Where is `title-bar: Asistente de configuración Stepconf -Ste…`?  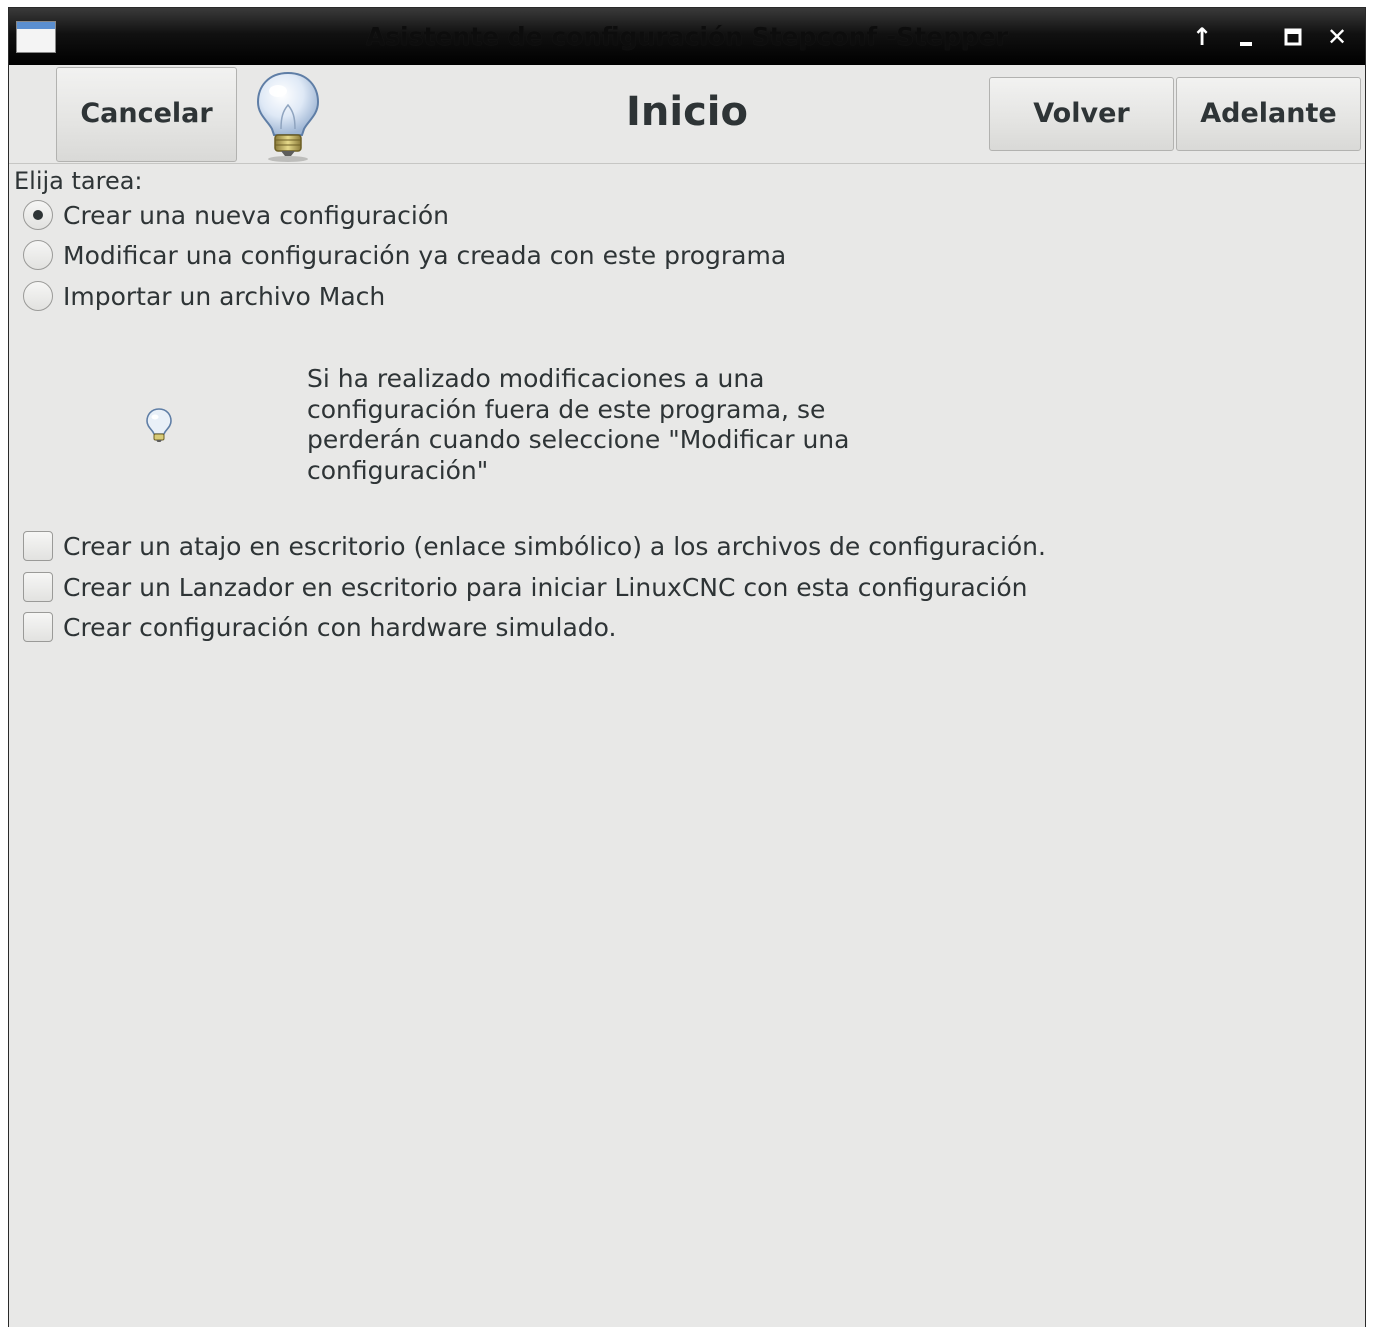 title-bar: Asistente de configuración Stepconf -Ste… is located at coordinates (687, 36).